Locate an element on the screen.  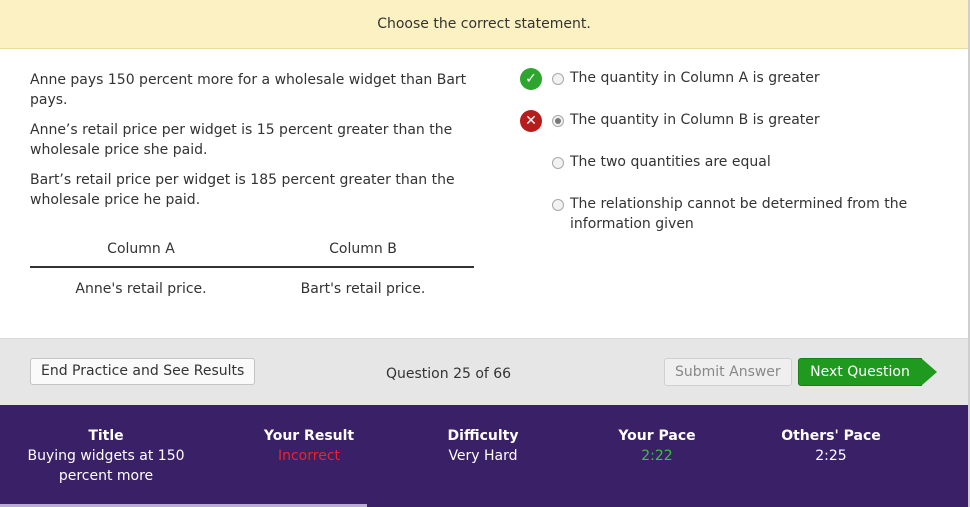
answer-choice-c: The two quantities are equal is located at coordinates (730, 163).